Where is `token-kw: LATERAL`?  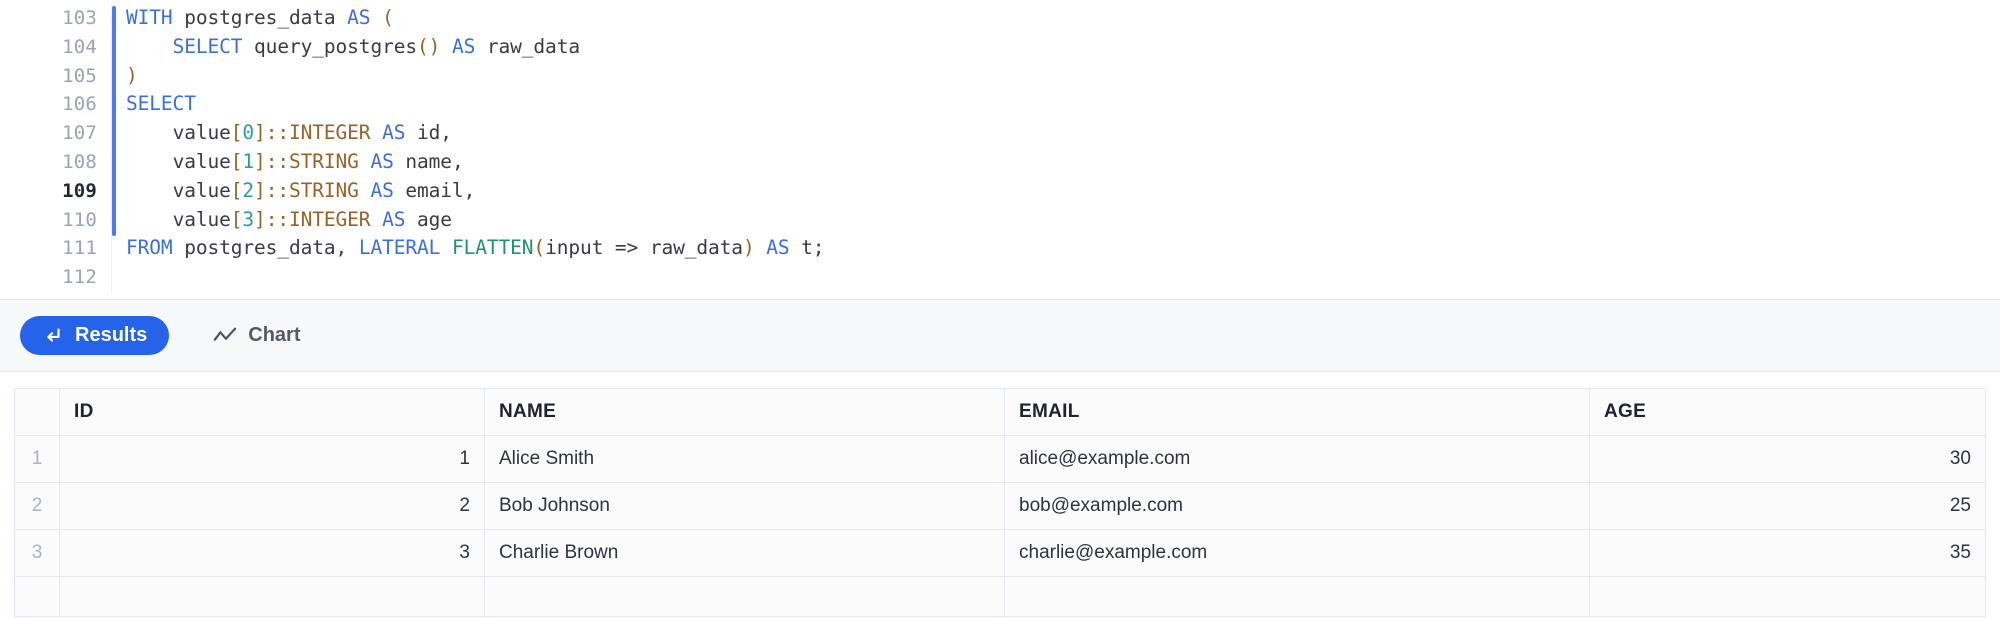
token-kw: LATERAL is located at coordinates (399, 248).